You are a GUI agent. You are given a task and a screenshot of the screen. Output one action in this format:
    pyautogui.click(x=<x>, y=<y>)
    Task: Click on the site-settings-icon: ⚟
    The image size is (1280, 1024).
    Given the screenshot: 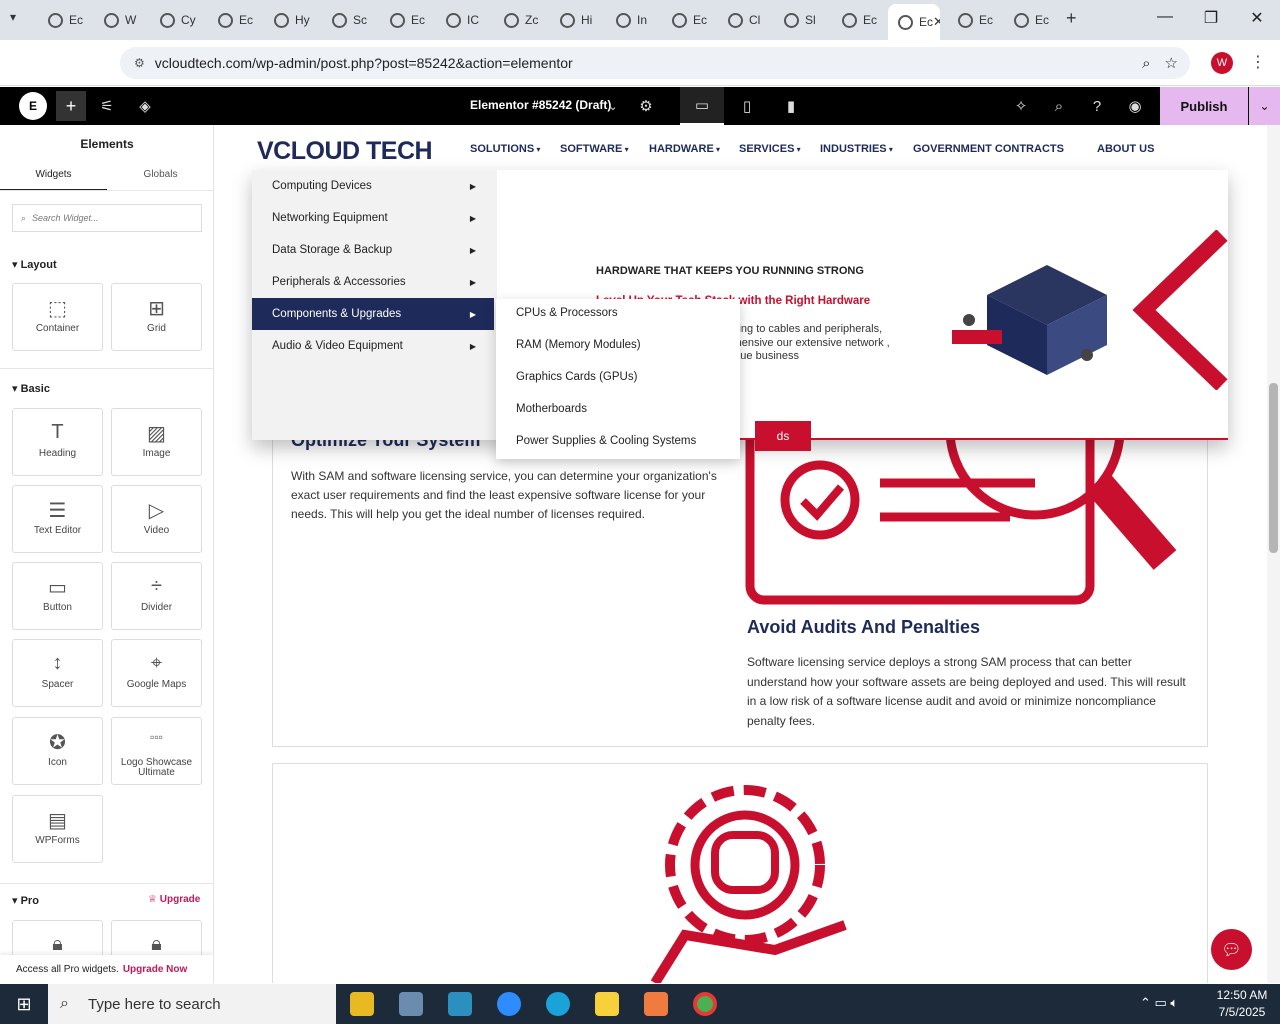 What is the action you would take?
    pyautogui.click(x=107, y=106)
    